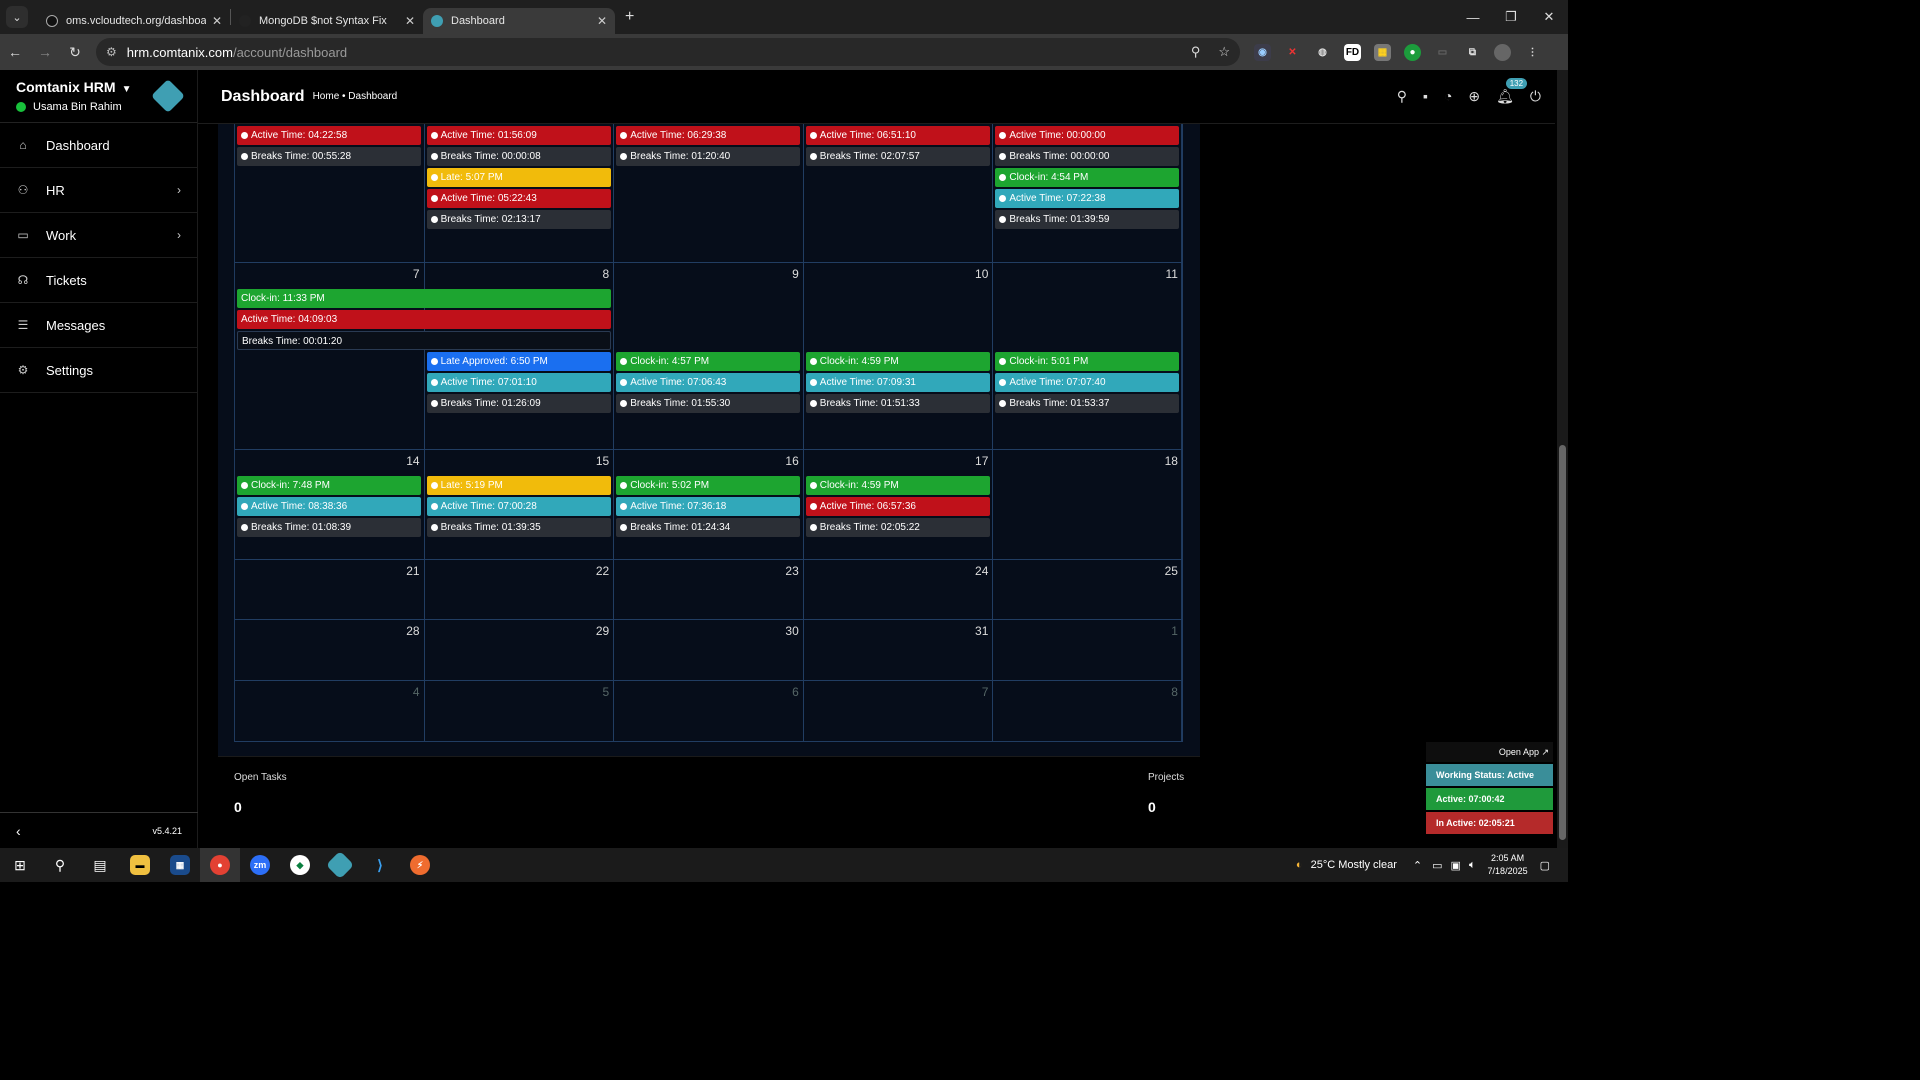  What do you see at coordinates (1087, 219) in the screenshot?
I see `calendar-event: Breaks Time: 01:39:59` at bounding box center [1087, 219].